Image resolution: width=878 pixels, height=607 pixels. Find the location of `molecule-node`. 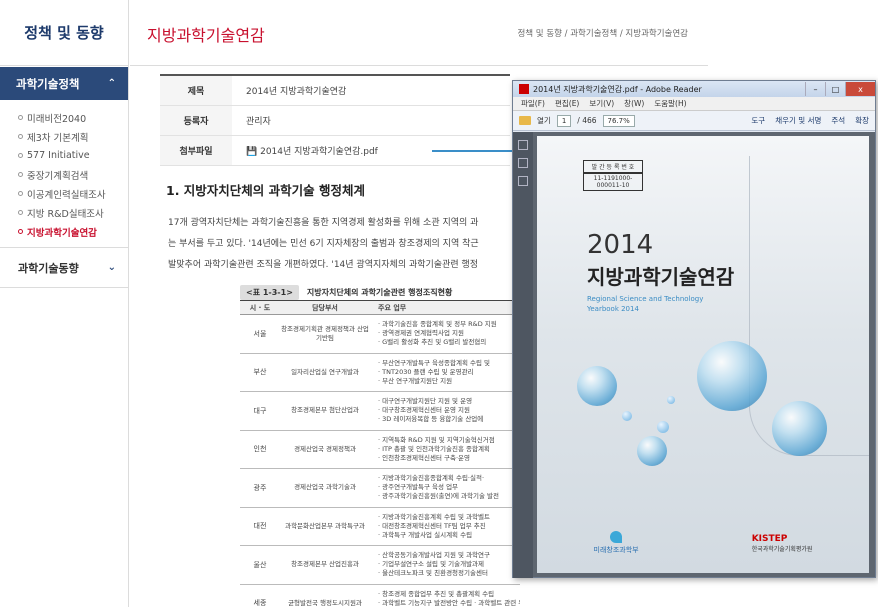

molecule-node is located at coordinates (663, 427).